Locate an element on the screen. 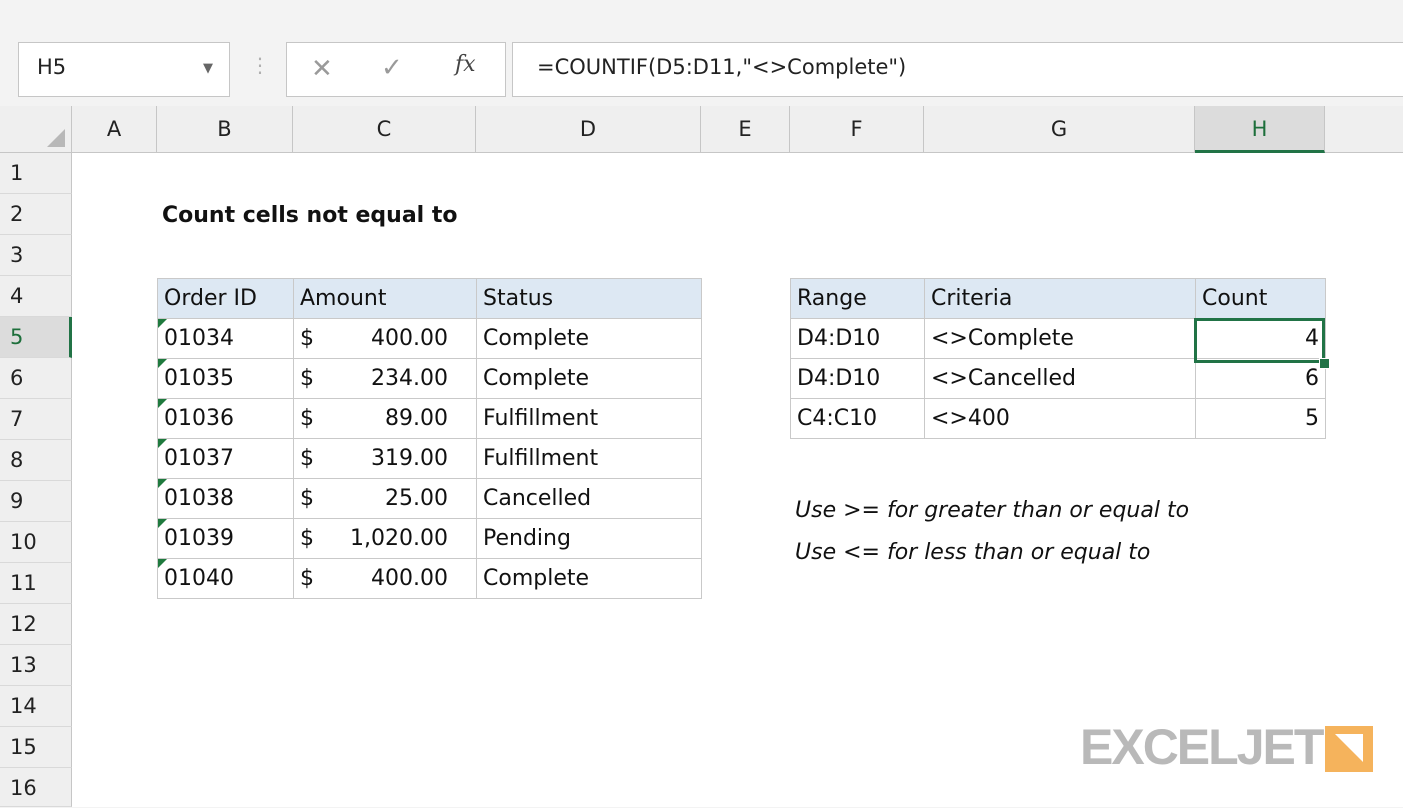 The image size is (1403, 808). select-all-button is located at coordinates (36, 129).